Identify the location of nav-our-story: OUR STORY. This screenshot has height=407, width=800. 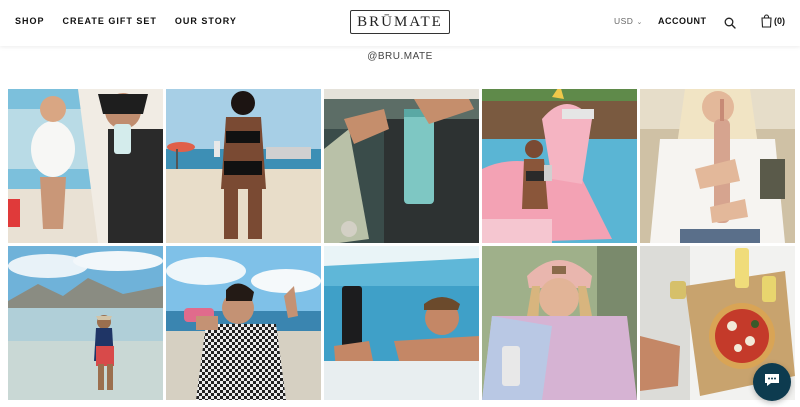
(206, 21).